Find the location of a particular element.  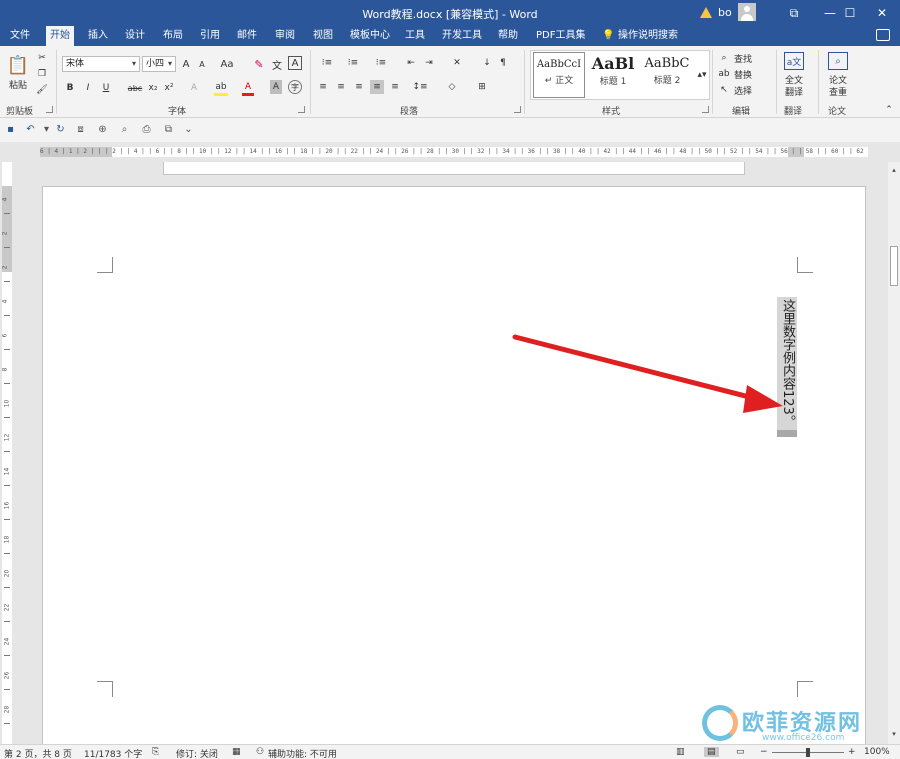

tab-review: 审阅 is located at coordinates (285, 36).